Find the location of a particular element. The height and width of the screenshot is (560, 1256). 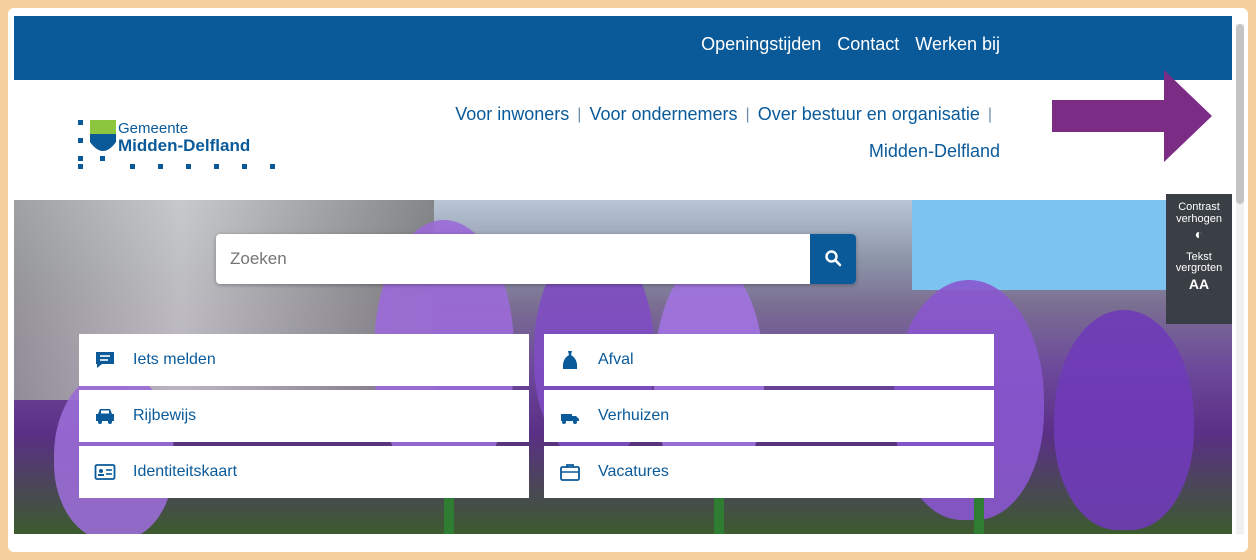

nav-voor-ondernemers: Voor ondernemers is located at coordinates (663, 114).